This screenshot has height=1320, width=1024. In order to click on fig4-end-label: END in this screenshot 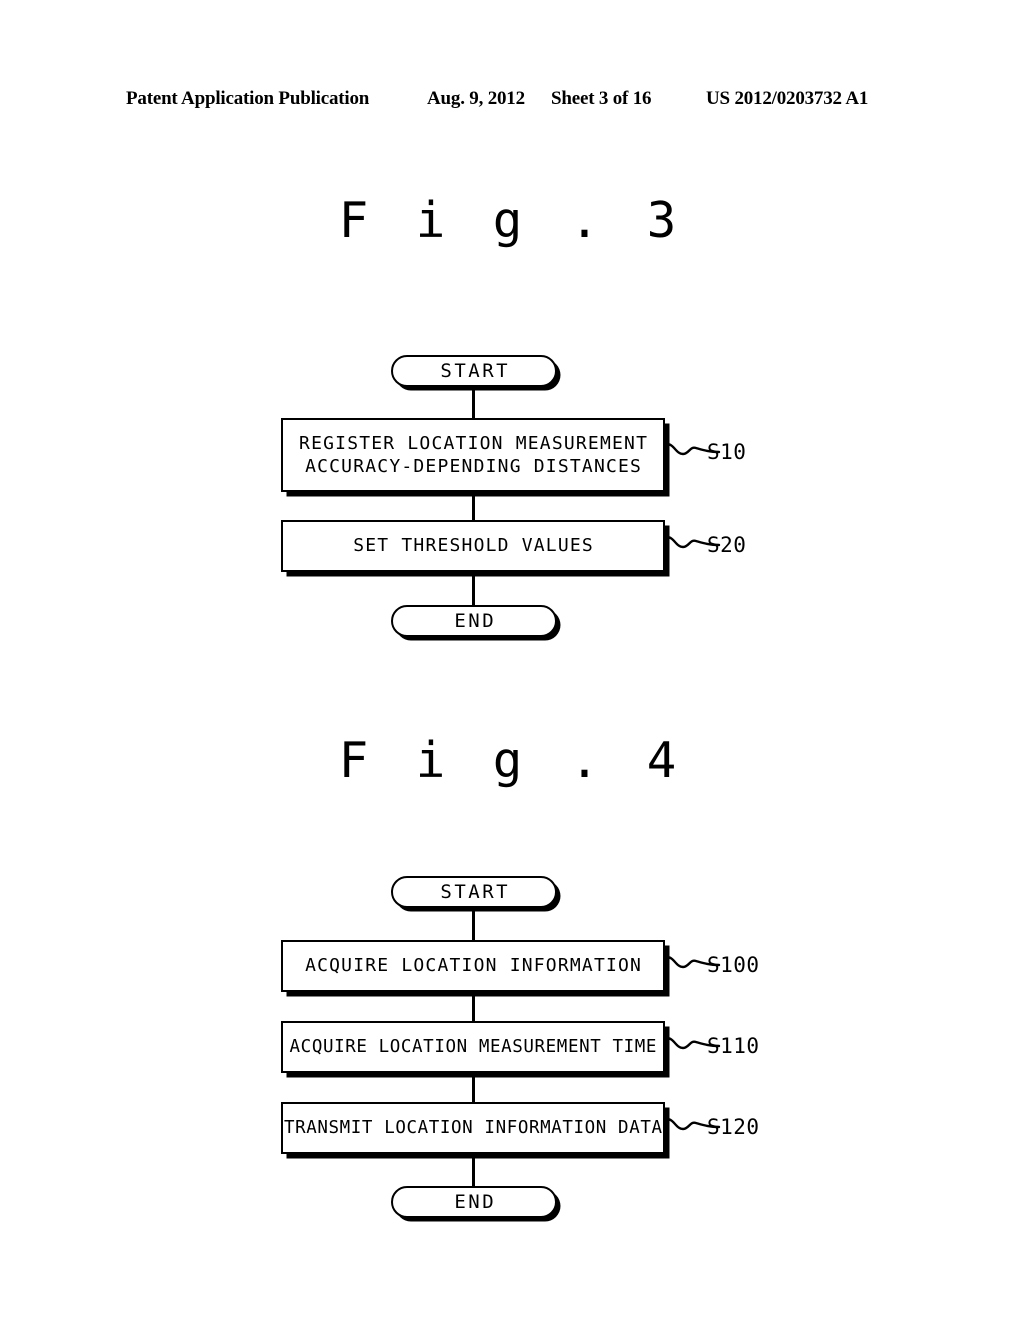, I will do `click(475, 1201)`.